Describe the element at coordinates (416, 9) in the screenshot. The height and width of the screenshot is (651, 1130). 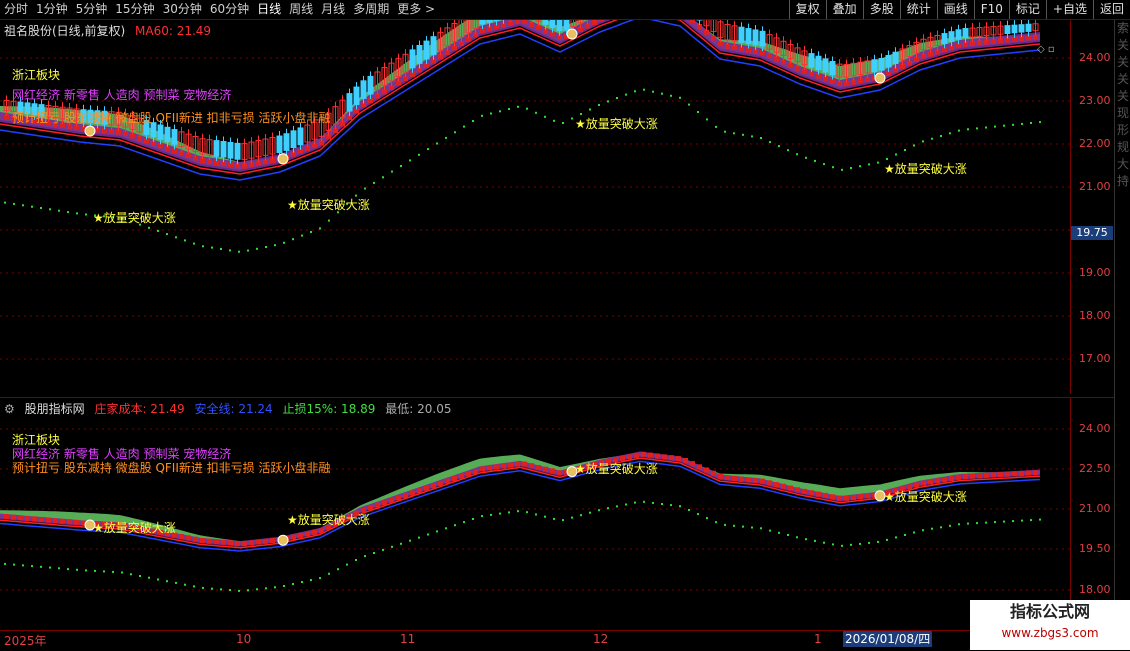
I see `tab-more: 更多 >` at that location.